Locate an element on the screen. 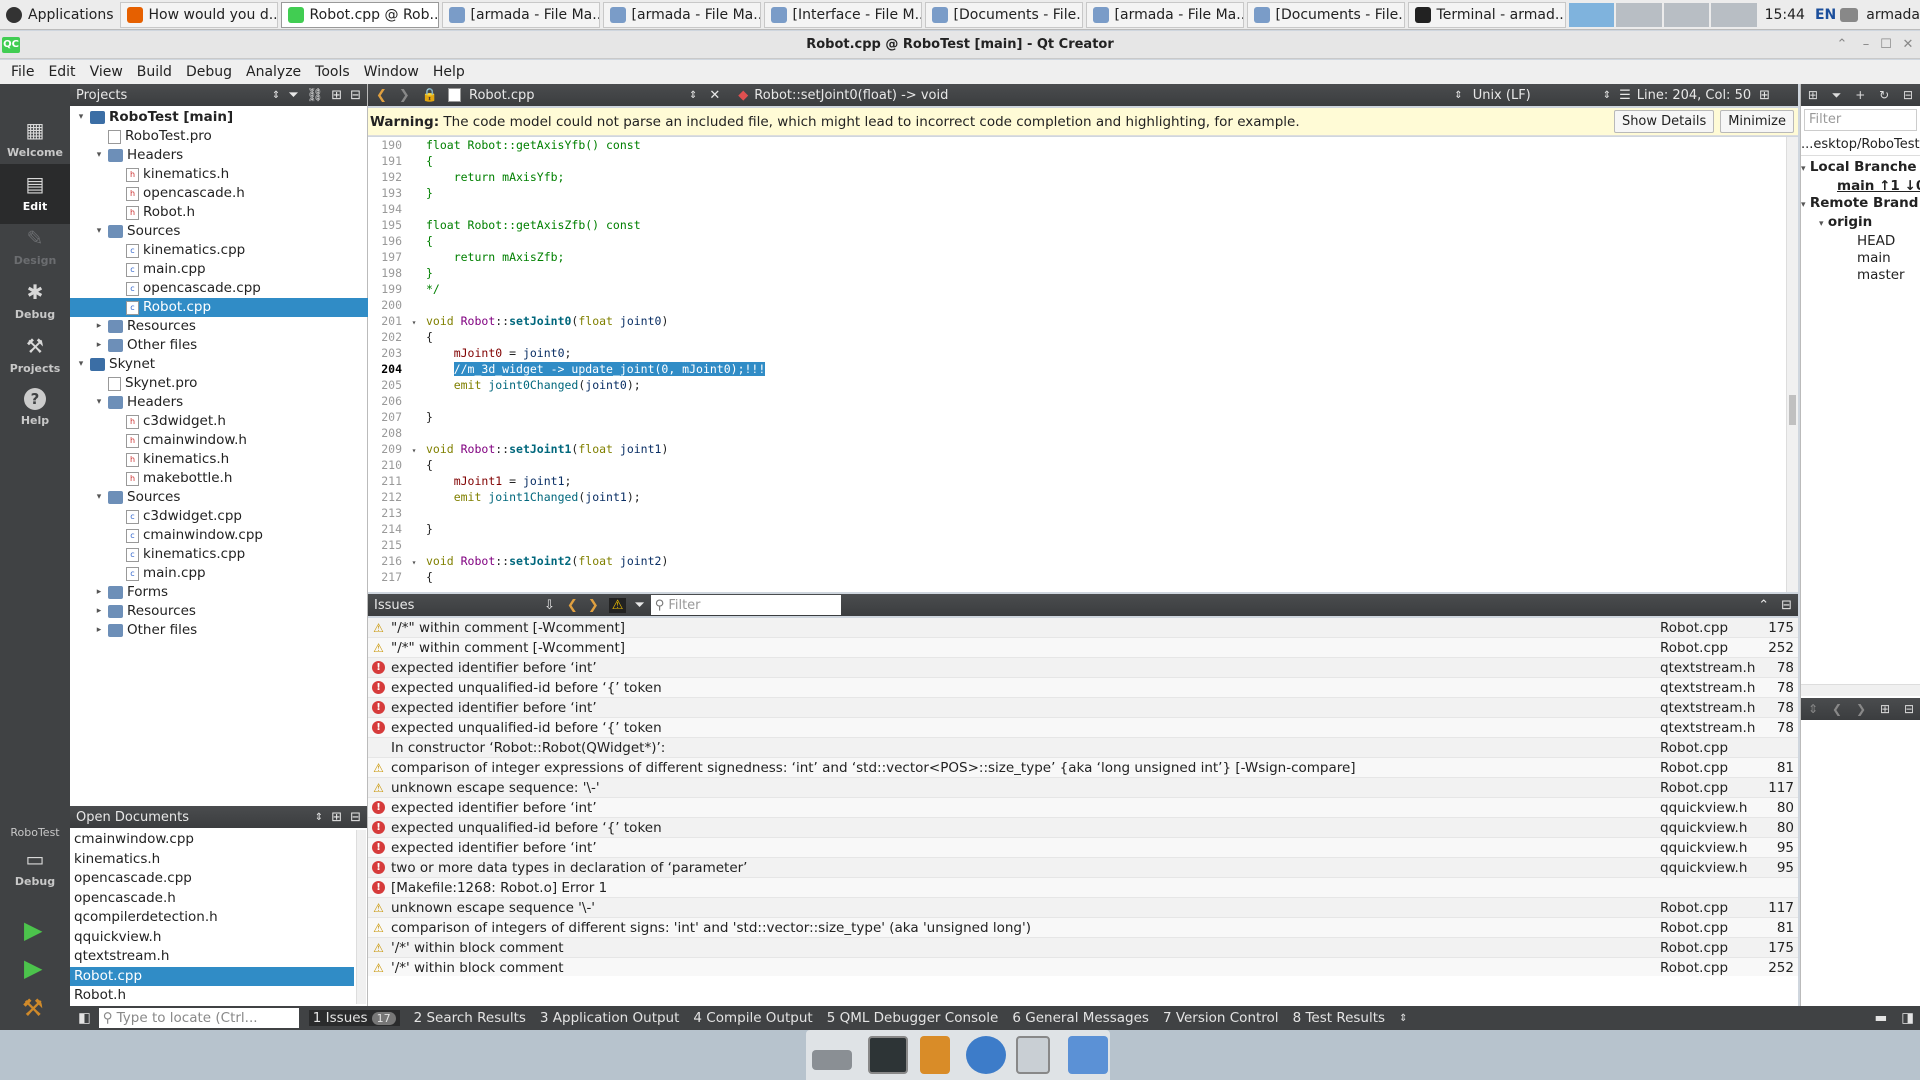  close-pane-icon: ⊟ is located at coordinates (355, 817).